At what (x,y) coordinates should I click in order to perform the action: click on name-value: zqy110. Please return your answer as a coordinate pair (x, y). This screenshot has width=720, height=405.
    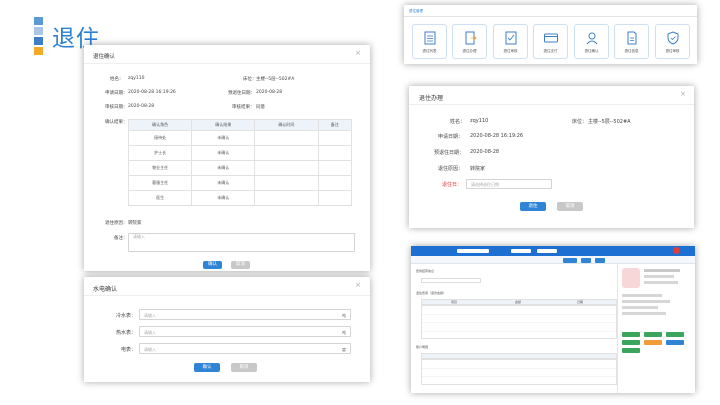
    Looking at the image, I should click on (136, 78).